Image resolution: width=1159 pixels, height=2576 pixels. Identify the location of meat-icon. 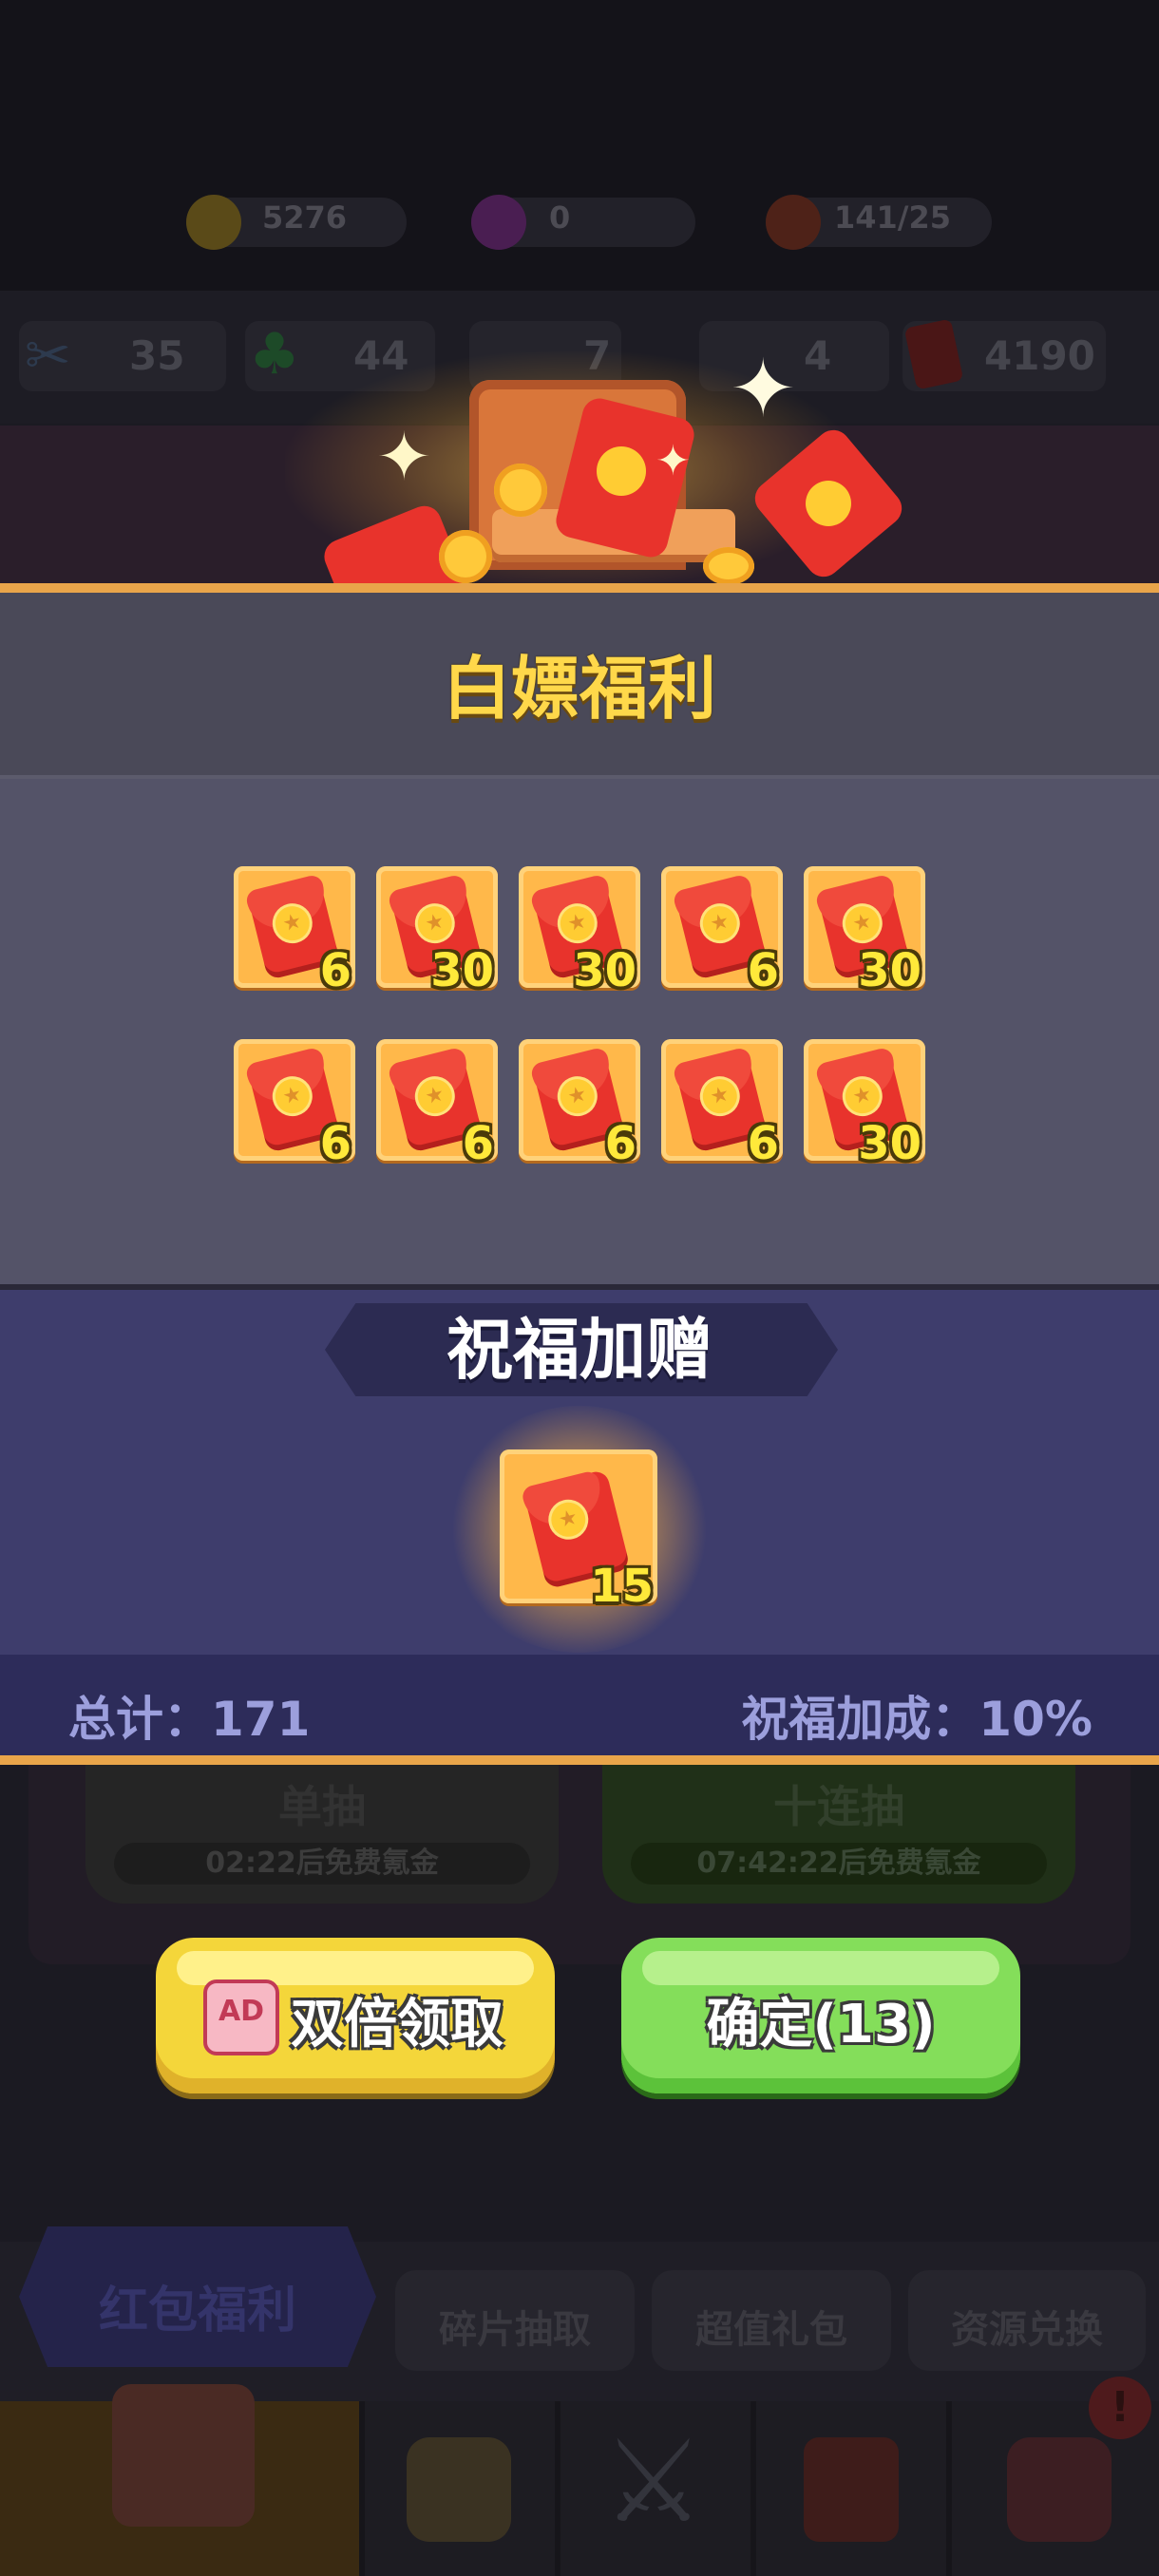
(793, 222).